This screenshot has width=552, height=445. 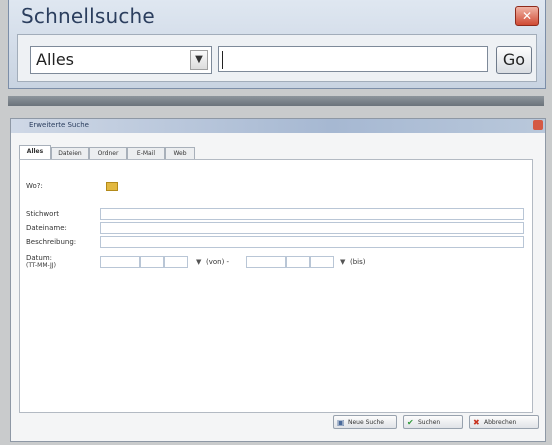 What do you see at coordinates (538, 125) in the screenshot?
I see `close-icon` at bounding box center [538, 125].